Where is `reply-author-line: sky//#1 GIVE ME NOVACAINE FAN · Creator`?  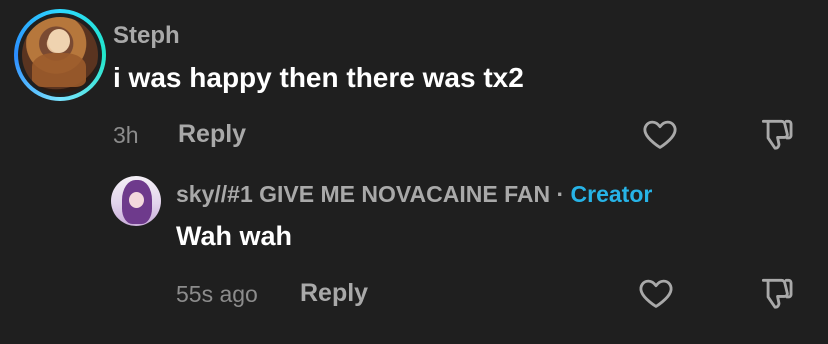 reply-author-line: sky//#1 GIVE ME NOVACAINE FAN · Creator is located at coordinates (414, 194).